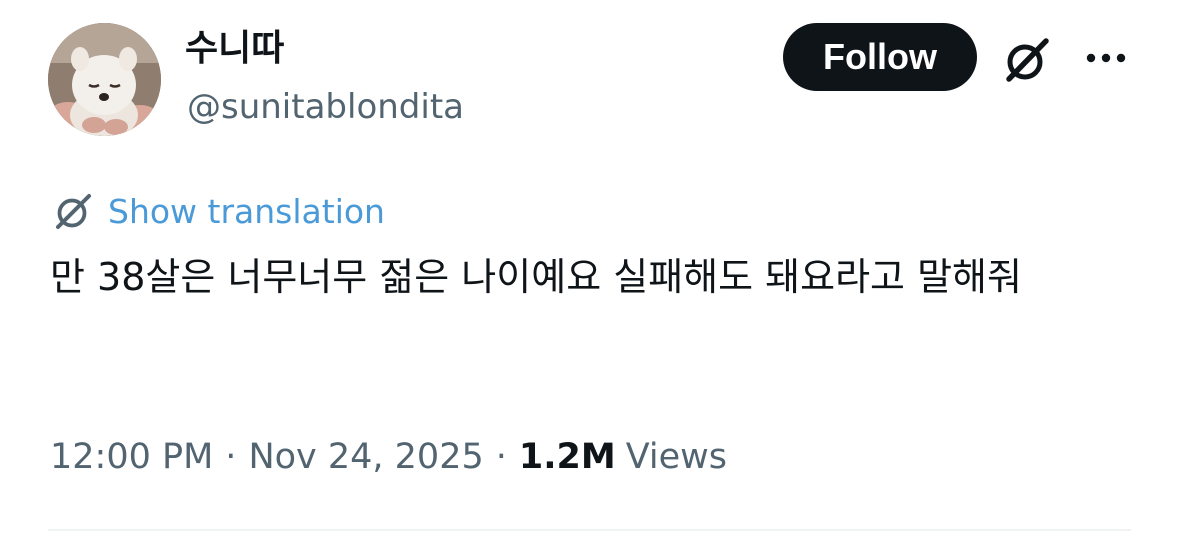 The height and width of the screenshot is (543, 1179). Describe the element at coordinates (246, 211) in the screenshot. I see `show-translation-label: Show translation` at that location.